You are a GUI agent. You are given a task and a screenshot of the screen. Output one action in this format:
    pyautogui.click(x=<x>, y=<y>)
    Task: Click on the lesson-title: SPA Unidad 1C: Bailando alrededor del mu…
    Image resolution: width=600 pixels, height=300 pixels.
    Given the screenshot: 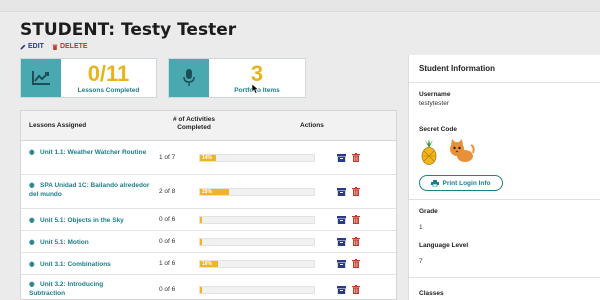 What is the action you would take?
    pyautogui.click(x=89, y=190)
    